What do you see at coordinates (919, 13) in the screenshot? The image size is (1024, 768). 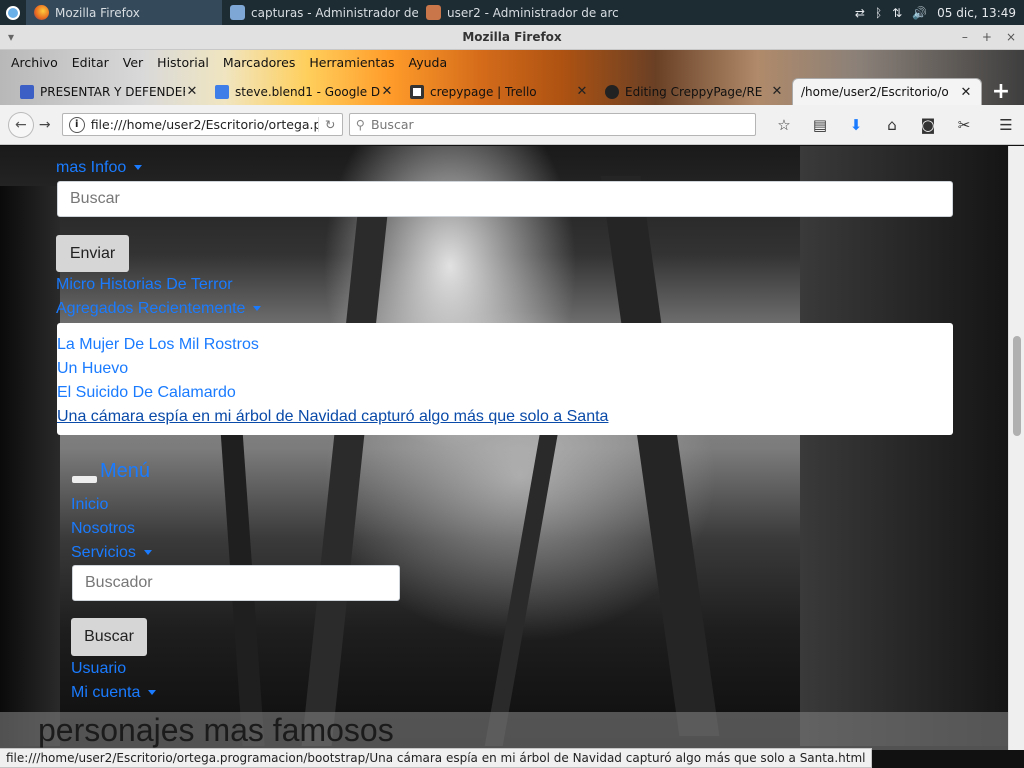 I see `volume-icon: 🔊` at bounding box center [919, 13].